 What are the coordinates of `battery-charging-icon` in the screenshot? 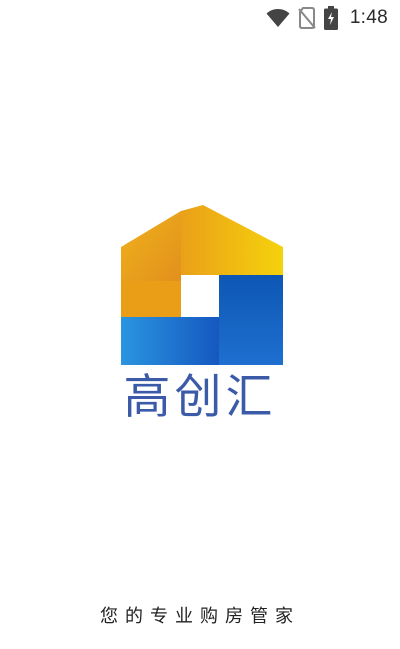 It's located at (330, 18).